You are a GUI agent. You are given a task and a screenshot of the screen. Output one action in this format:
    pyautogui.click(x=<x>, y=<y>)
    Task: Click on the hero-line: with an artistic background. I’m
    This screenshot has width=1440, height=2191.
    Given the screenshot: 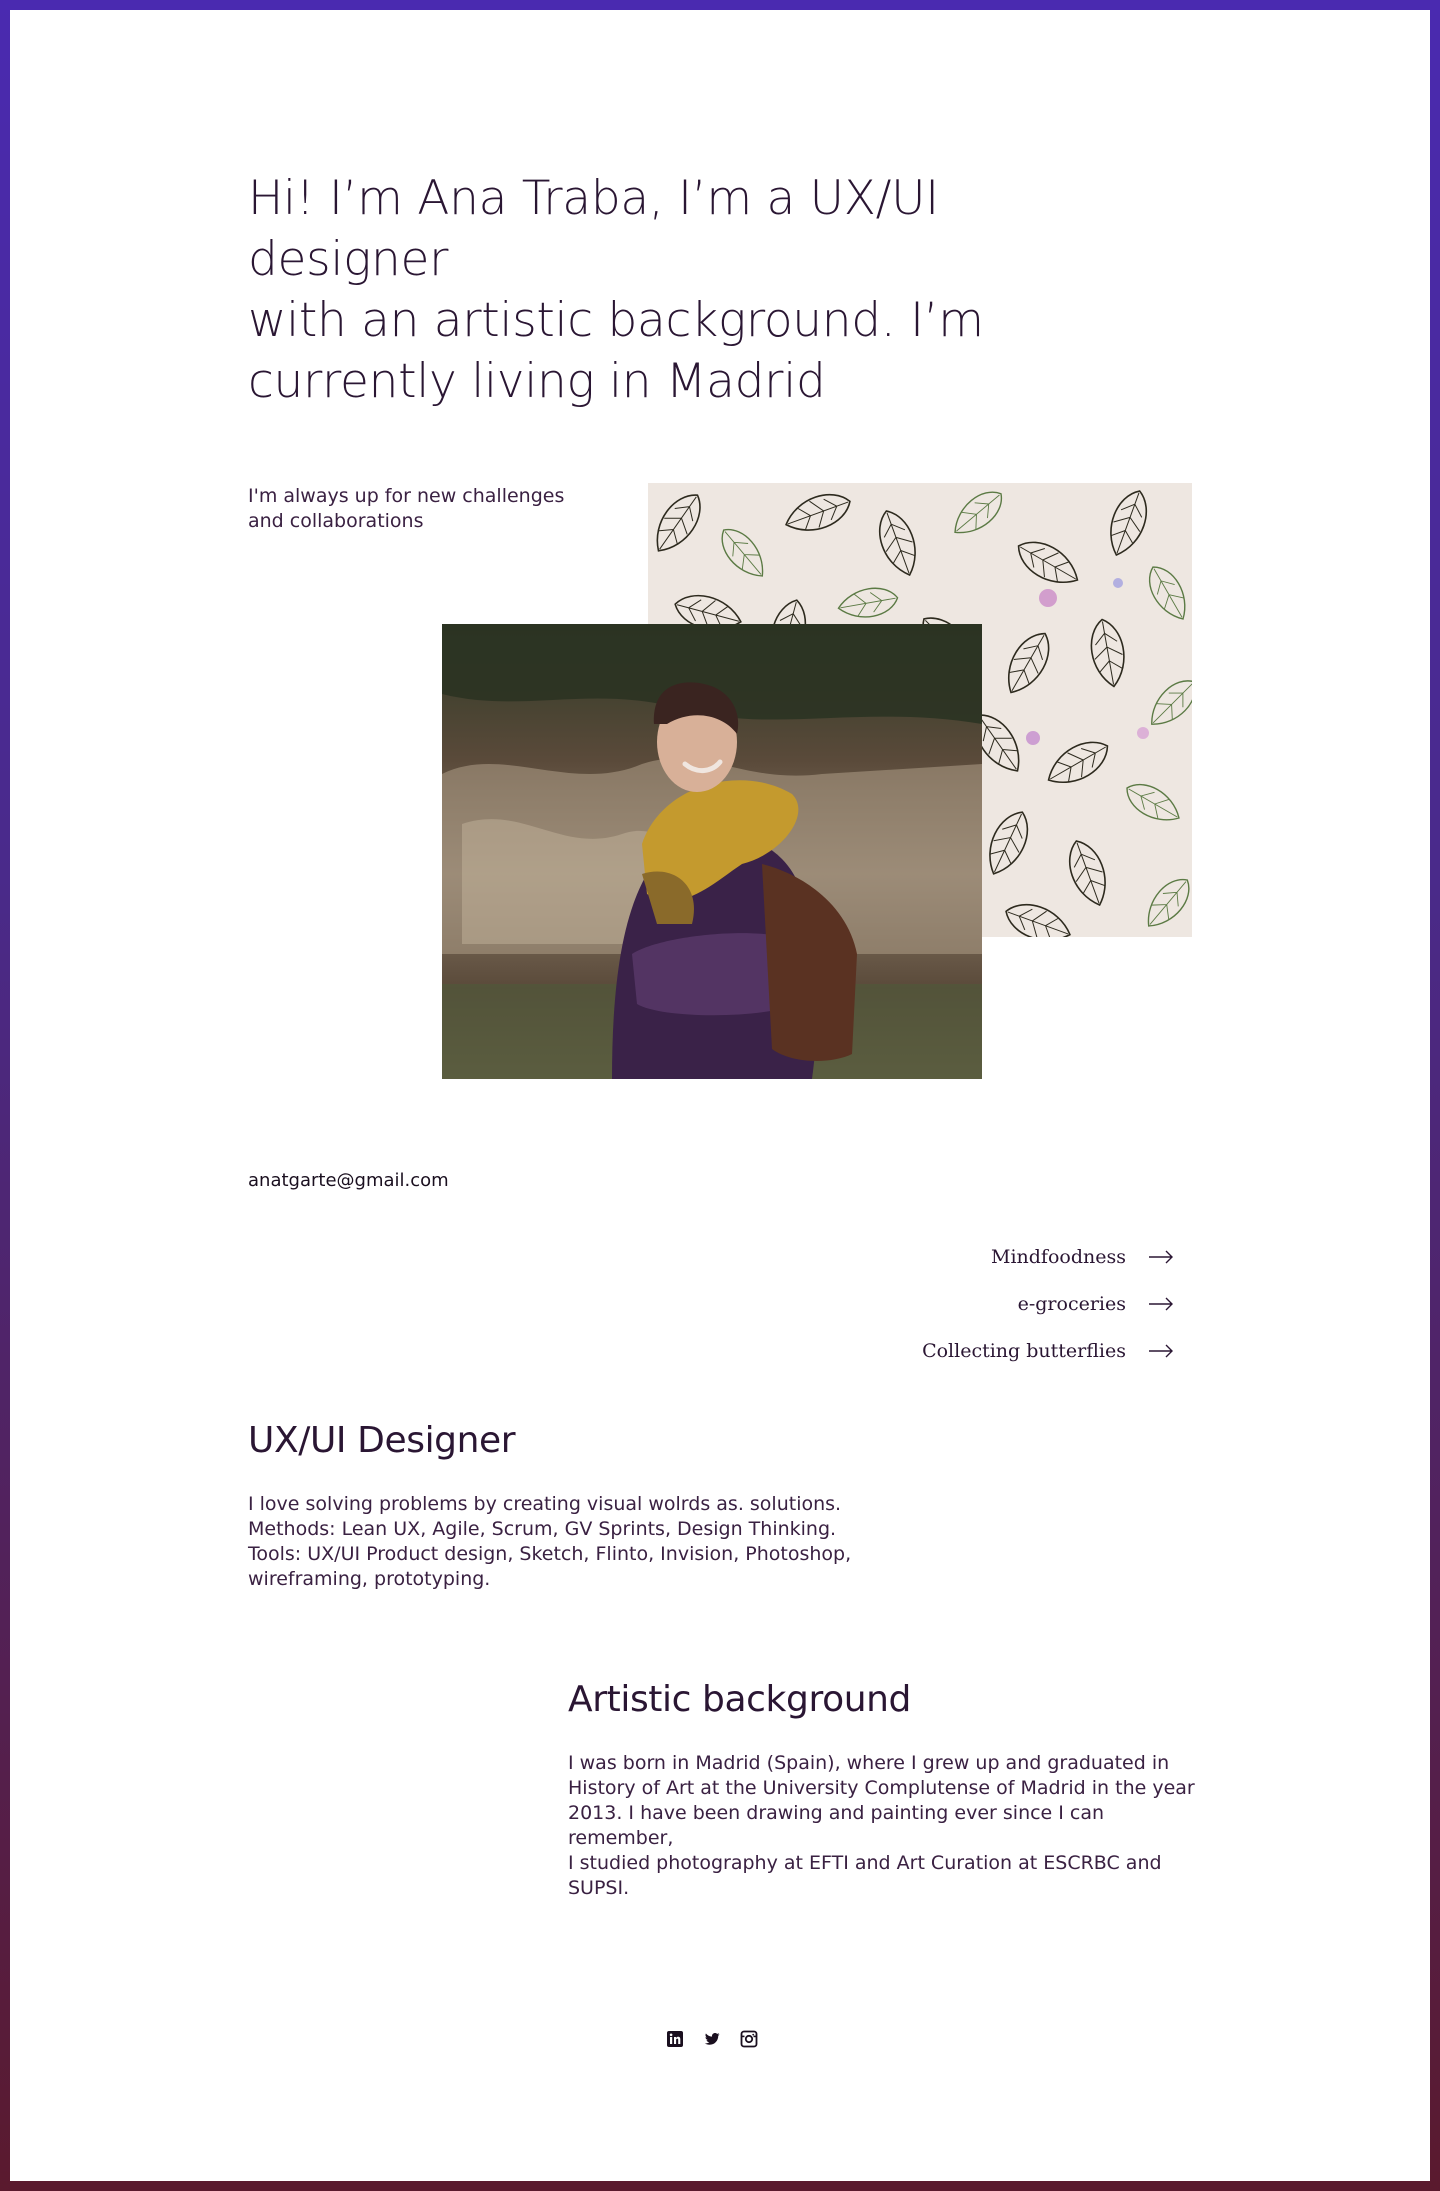 What is the action you would take?
    pyautogui.click(x=616, y=320)
    